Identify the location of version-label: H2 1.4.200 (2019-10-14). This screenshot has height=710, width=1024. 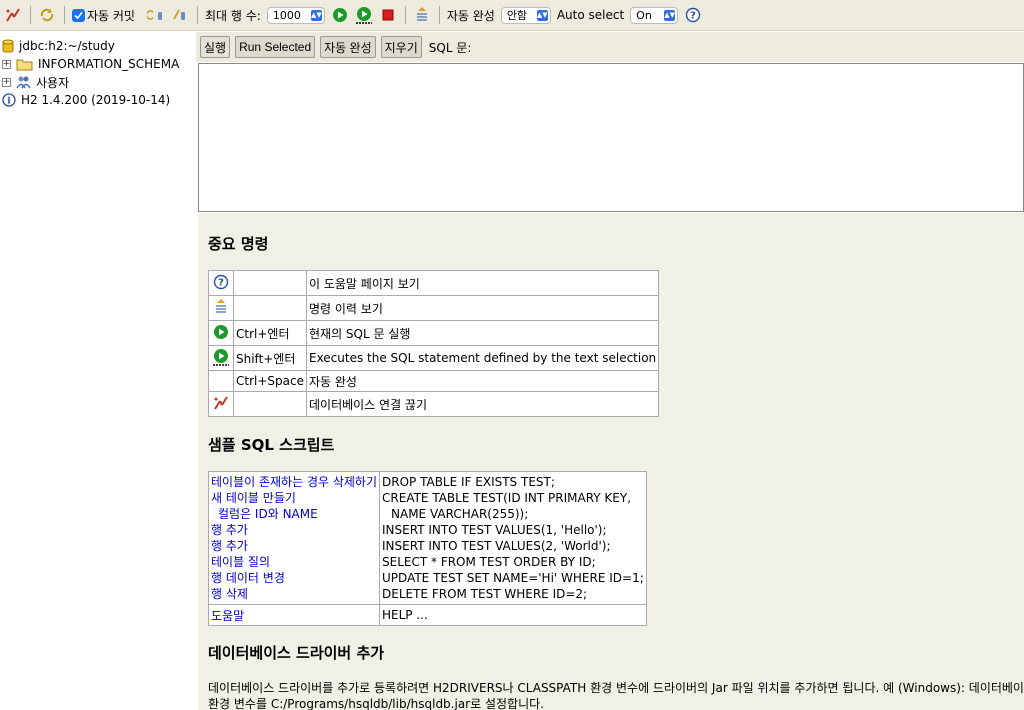
(96, 100).